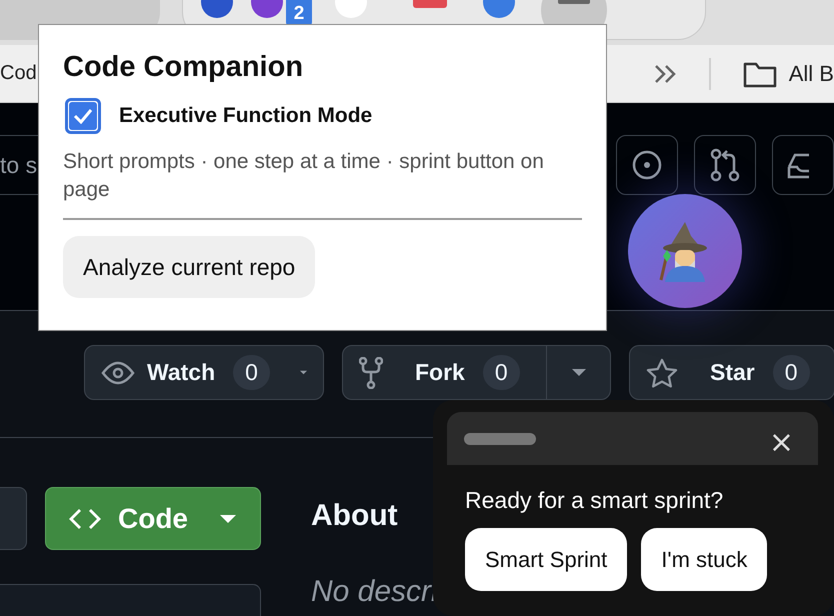 The image size is (834, 616). I want to click on prompt-text: Ready for a smart sprint?, so click(594, 500).